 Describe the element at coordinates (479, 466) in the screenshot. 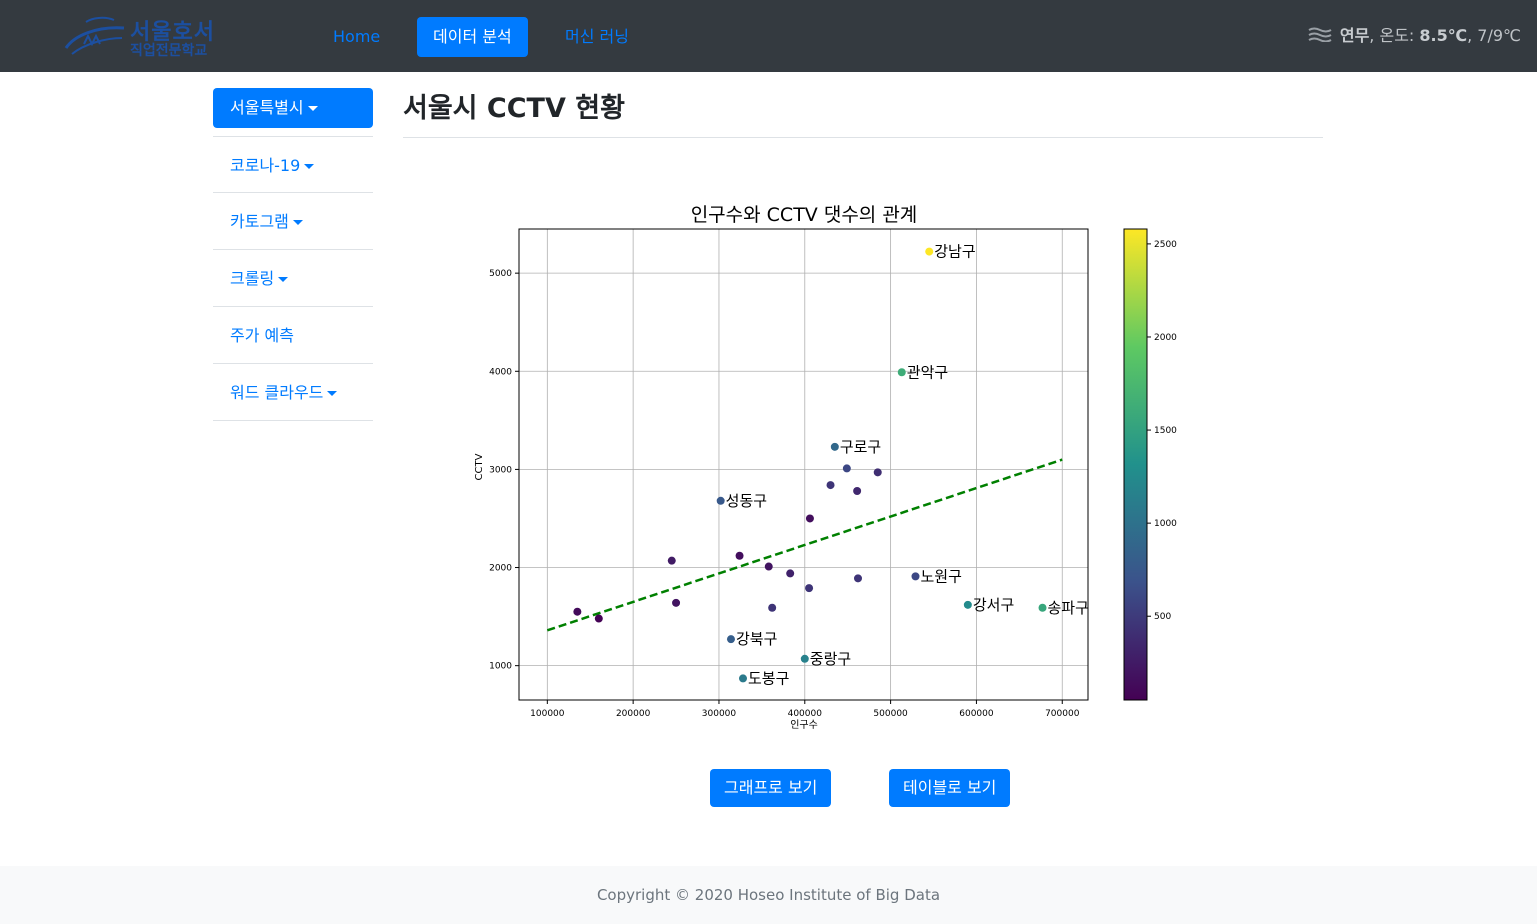

I see `y-axis-label: CCTV` at that location.